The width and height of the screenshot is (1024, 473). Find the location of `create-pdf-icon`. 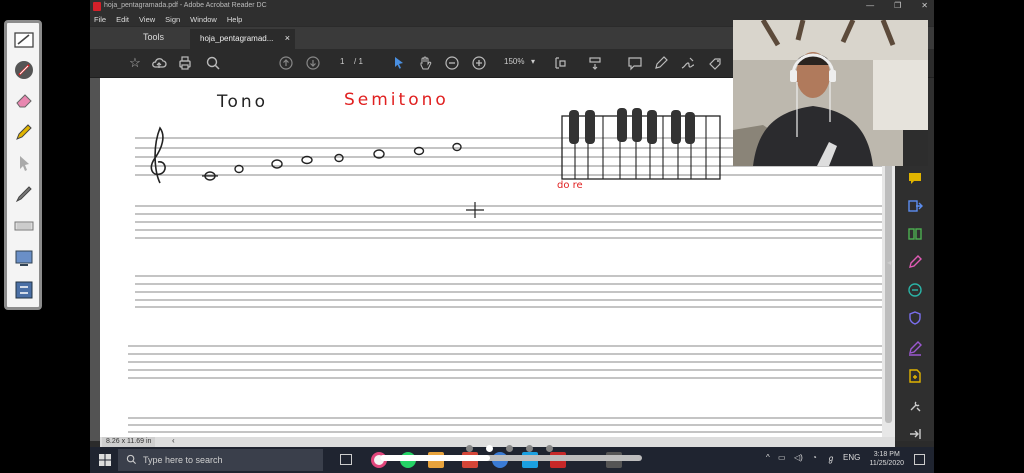

create-pdf-icon is located at coordinates (915, 376).